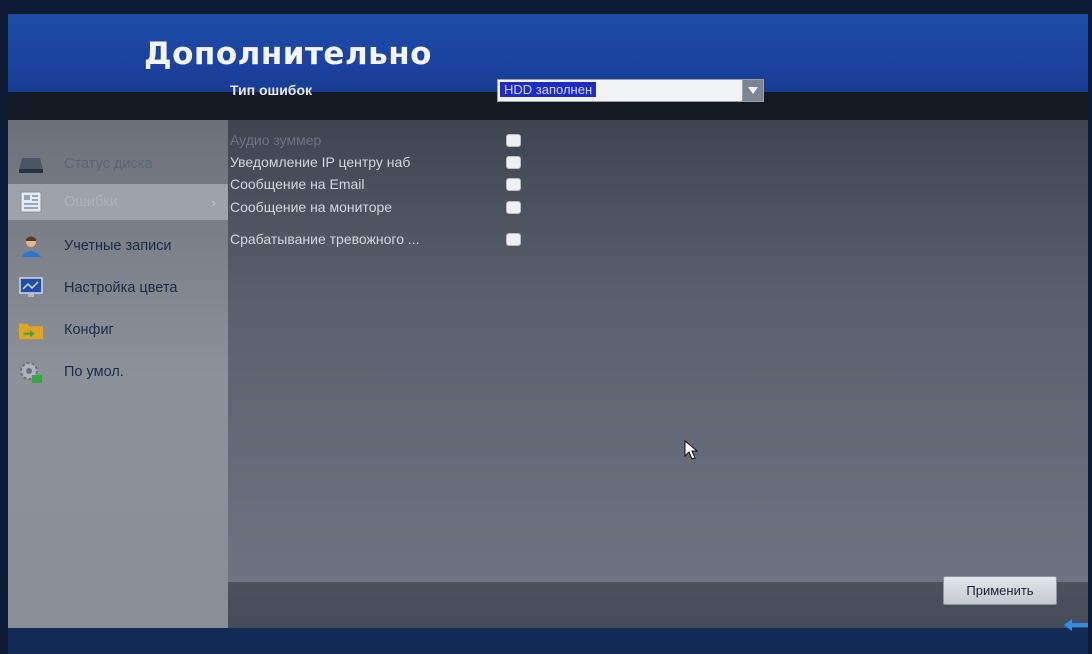 This screenshot has width=1092, height=654. Describe the element at coordinates (753, 90) in the screenshot. I see `chevron-down-icon` at that location.